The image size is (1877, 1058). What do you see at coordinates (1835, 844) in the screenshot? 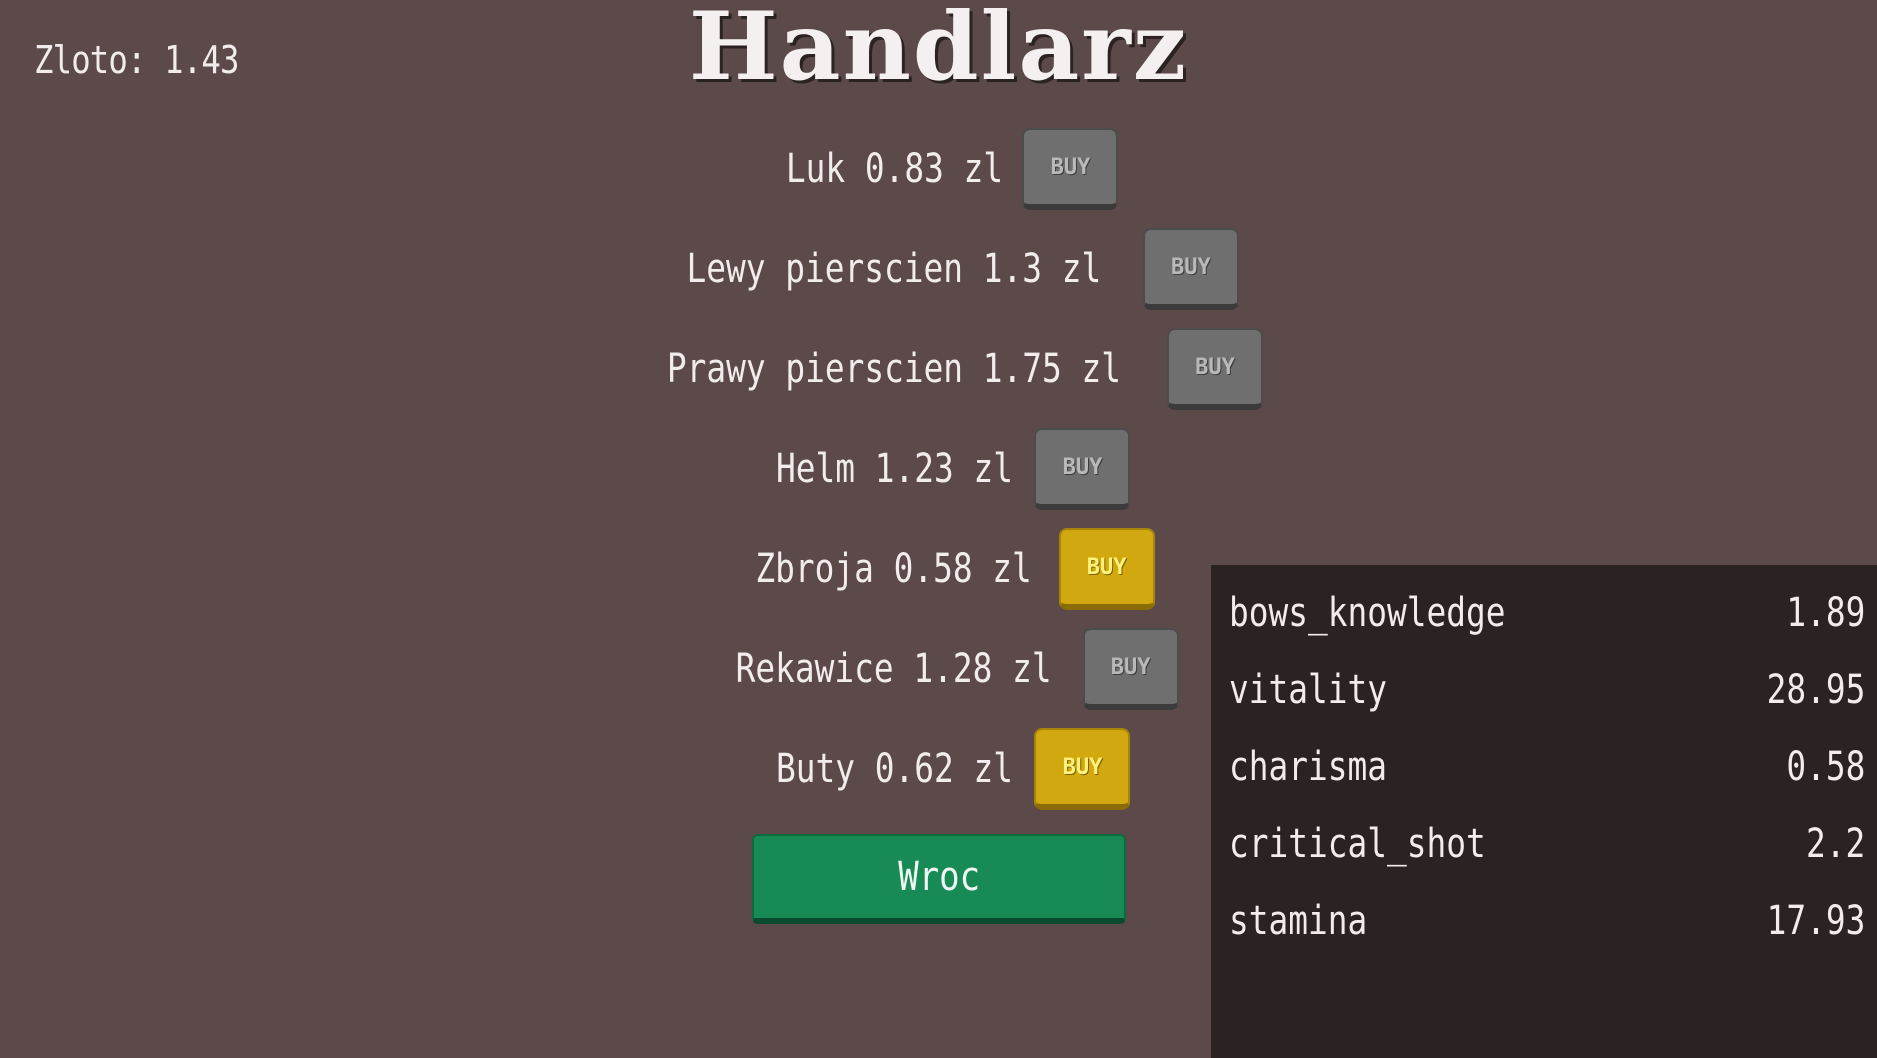
I see `stat-value: 2.2` at bounding box center [1835, 844].